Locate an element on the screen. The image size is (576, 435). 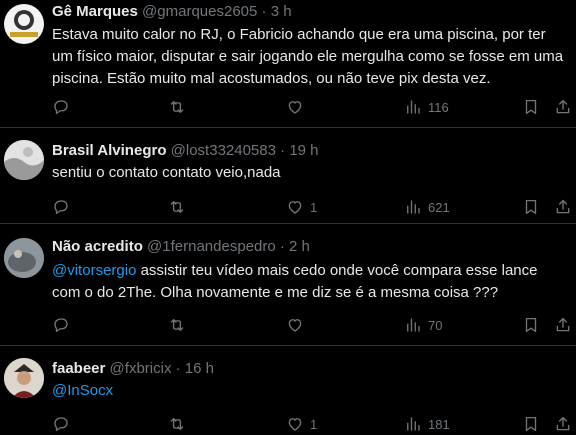
display-name: Não acredito is located at coordinates (97, 246).